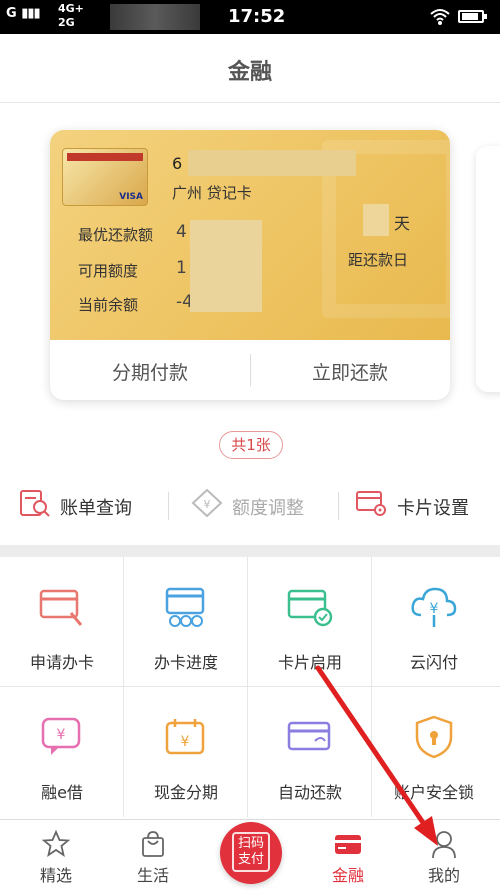 This screenshot has height=890, width=500. I want to click on tab-label: 精选, so click(55, 875).